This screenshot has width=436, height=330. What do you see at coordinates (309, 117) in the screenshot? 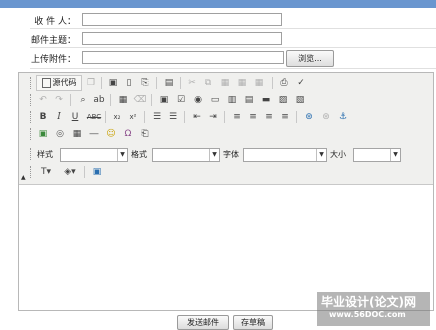
I see `link-icon: ⊛` at bounding box center [309, 117].